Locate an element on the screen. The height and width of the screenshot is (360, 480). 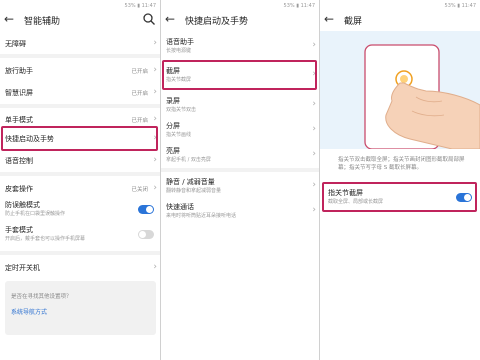
list-item-subtitle: 拿起手机 / 双击亮屏 is located at coordinates (188, 160).